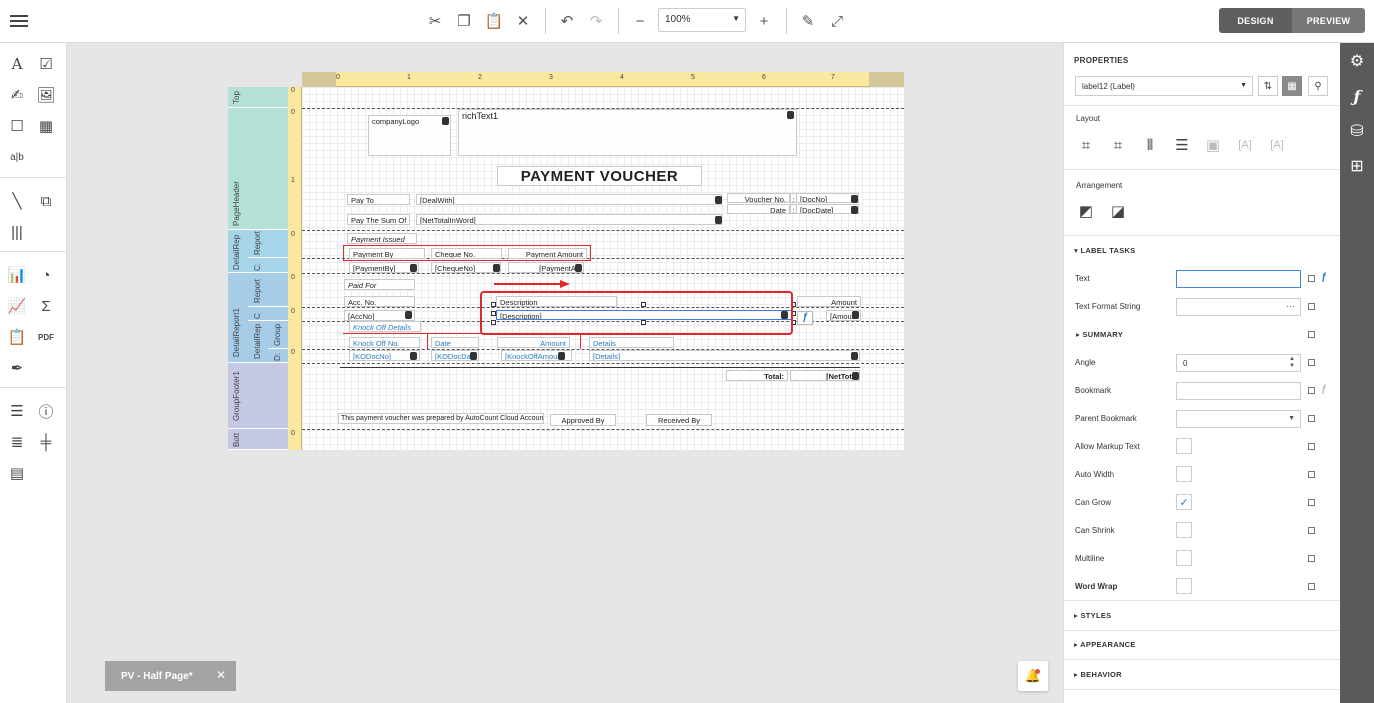  What do you see at coordinates (1268, 86) in the screenshot?
I see `sort-alphabetically-icon: ⇅` at bounding box center [1268, 86].